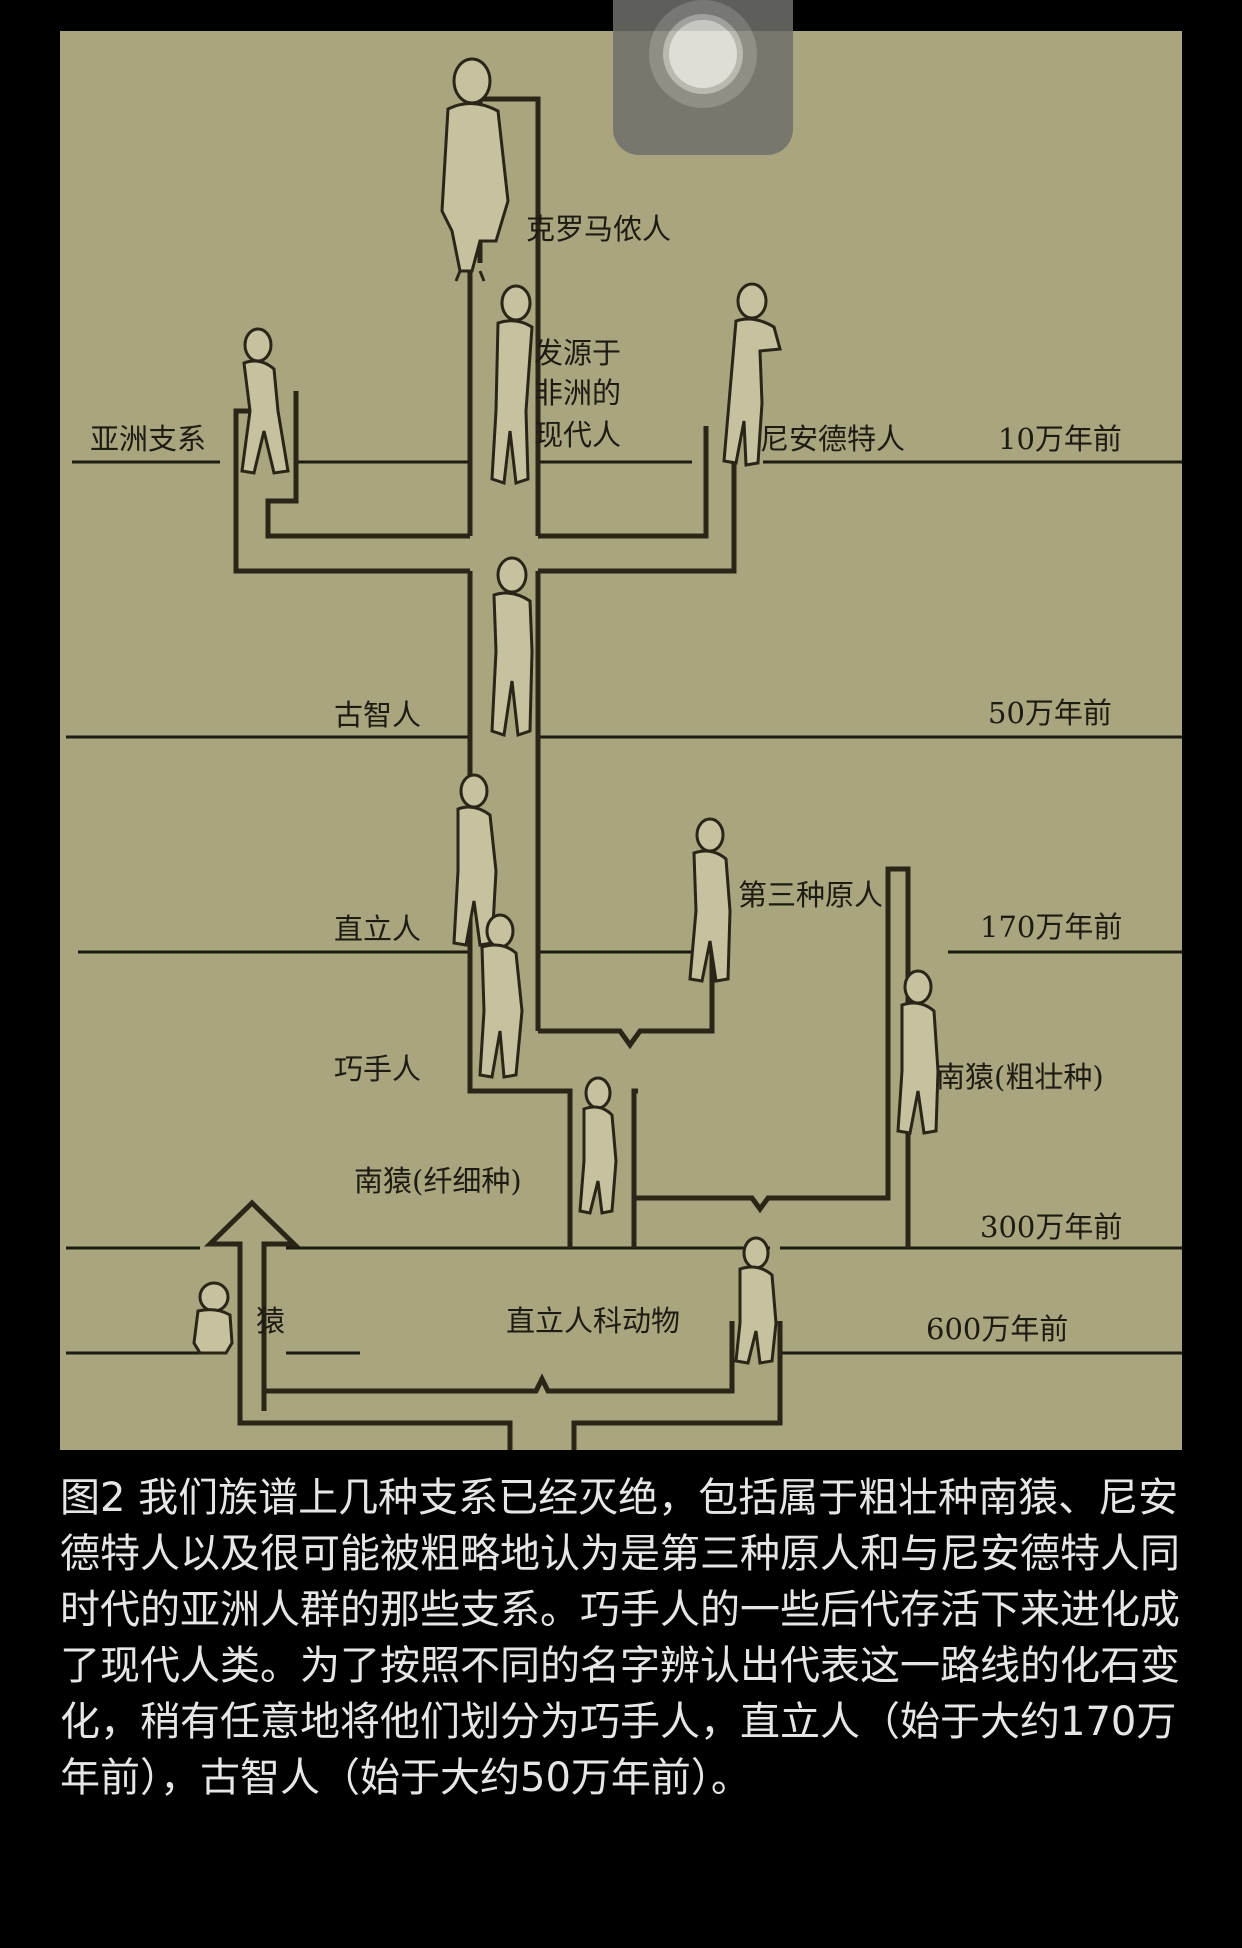 The width and height of the screenshot is (1242, 1948). What do you see at coordinates (577, 435) in the screenshot?
I see `label-african-modern-3: 现代人` at bounding box center [577, 435].